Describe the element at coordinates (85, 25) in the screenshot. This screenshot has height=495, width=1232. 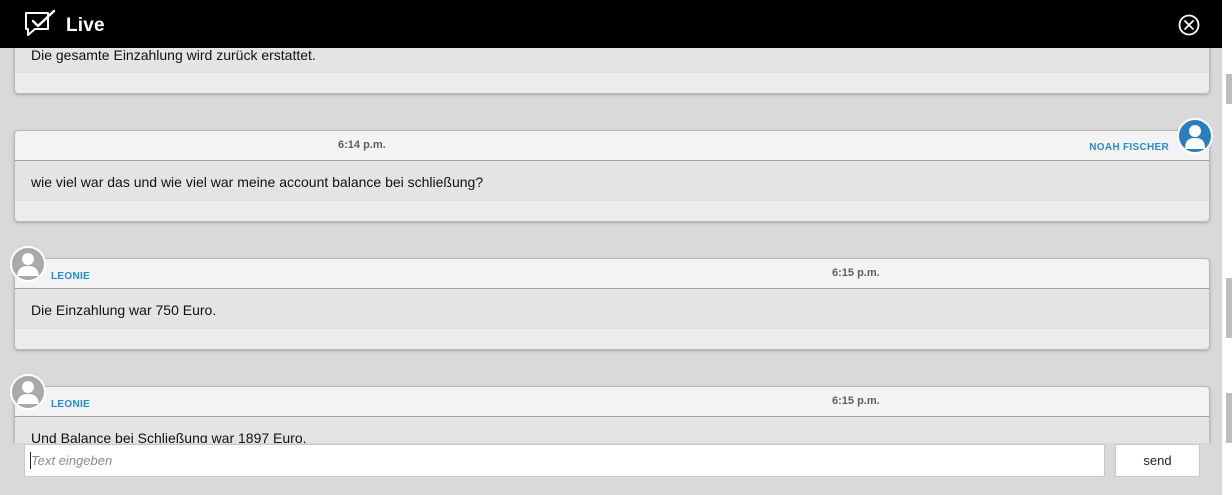
I see `chat-title: Live` at that location.